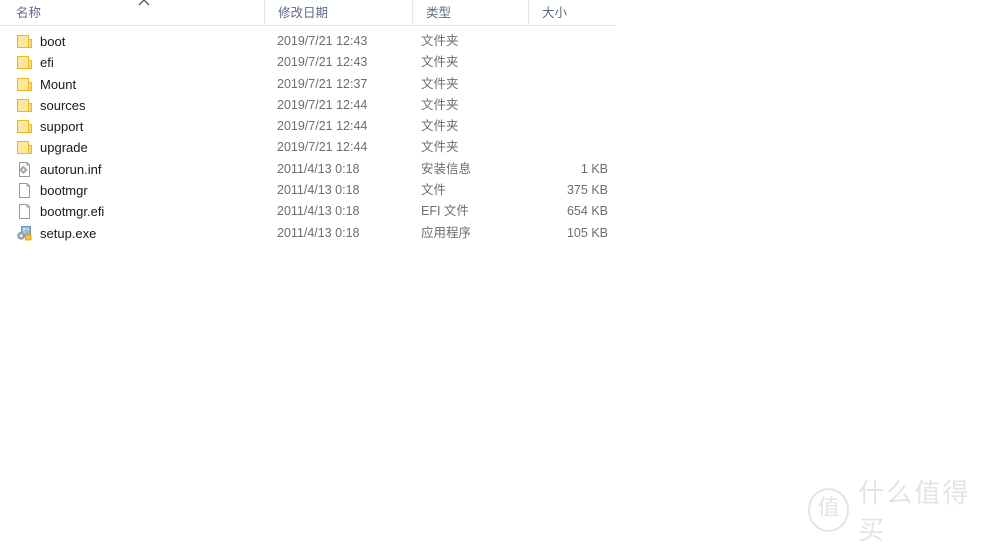 The image size is (989, 547). What do you see at coordinates (62, 127) in the screenshot?
I see `file-name: support` at bounding box center [62, 127].